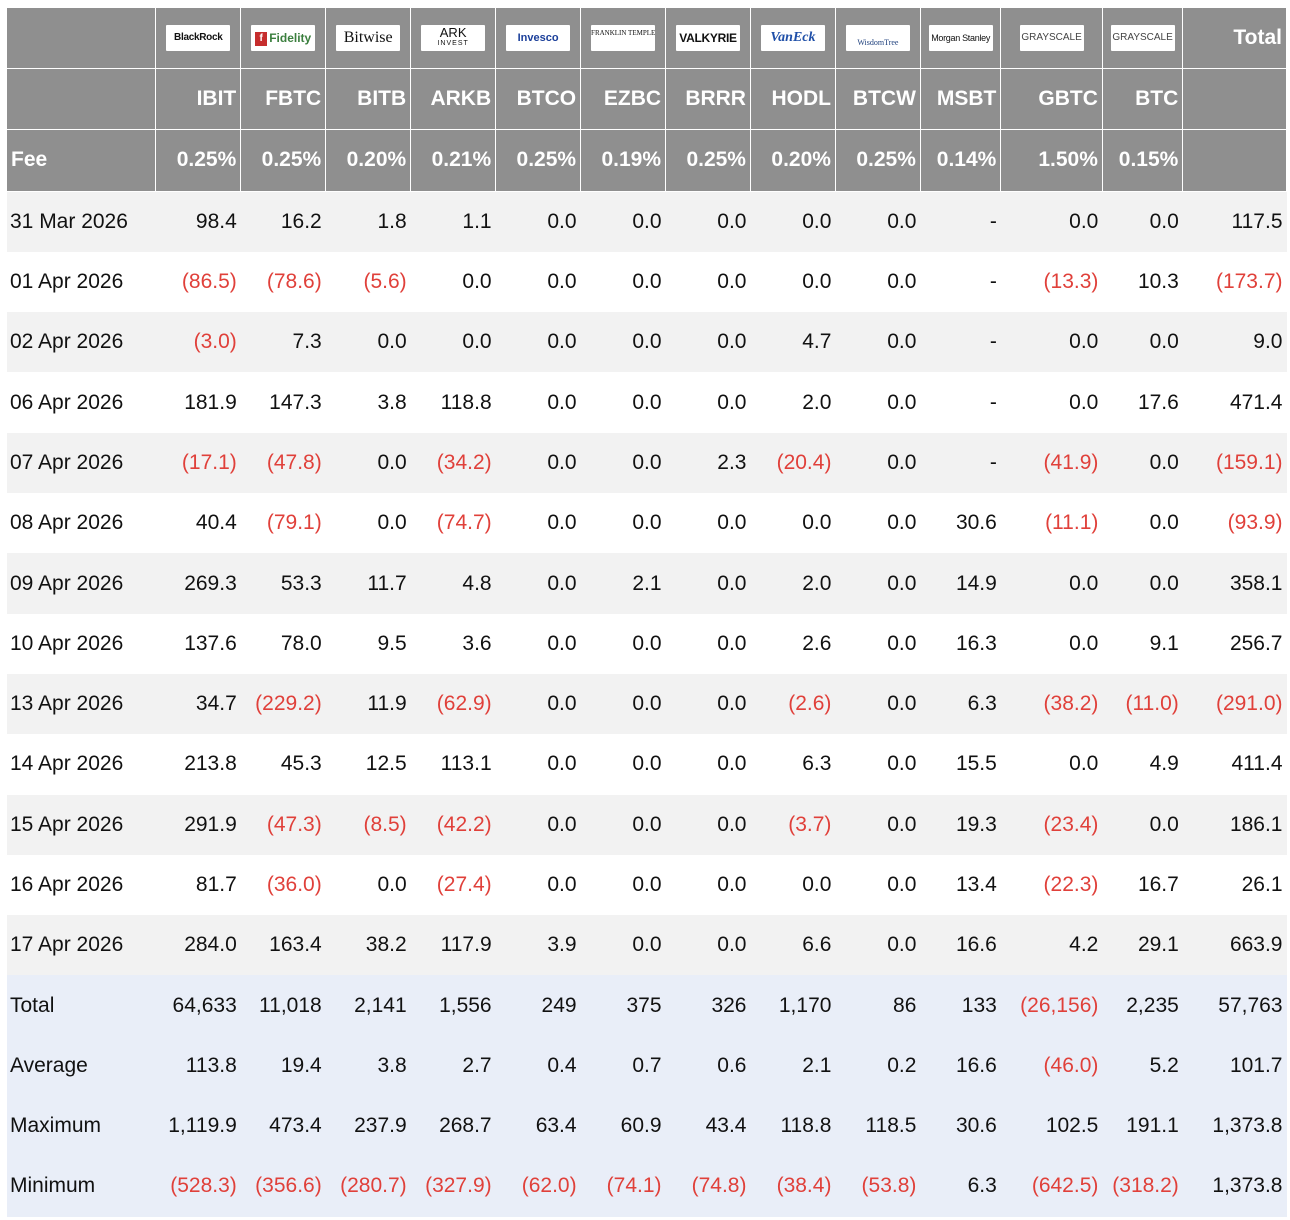  I want to click on flow-value: 4.7, so click(793, 342).